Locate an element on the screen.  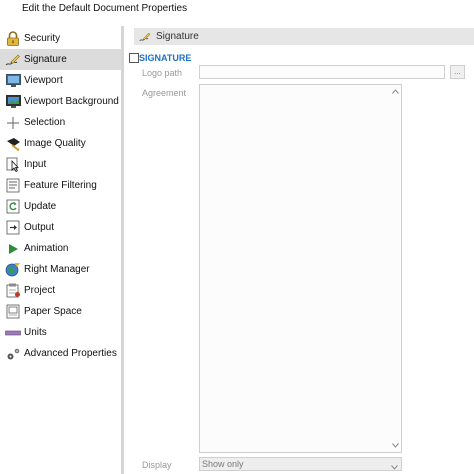
paper-space-icon is located at coordinates (13, 312).